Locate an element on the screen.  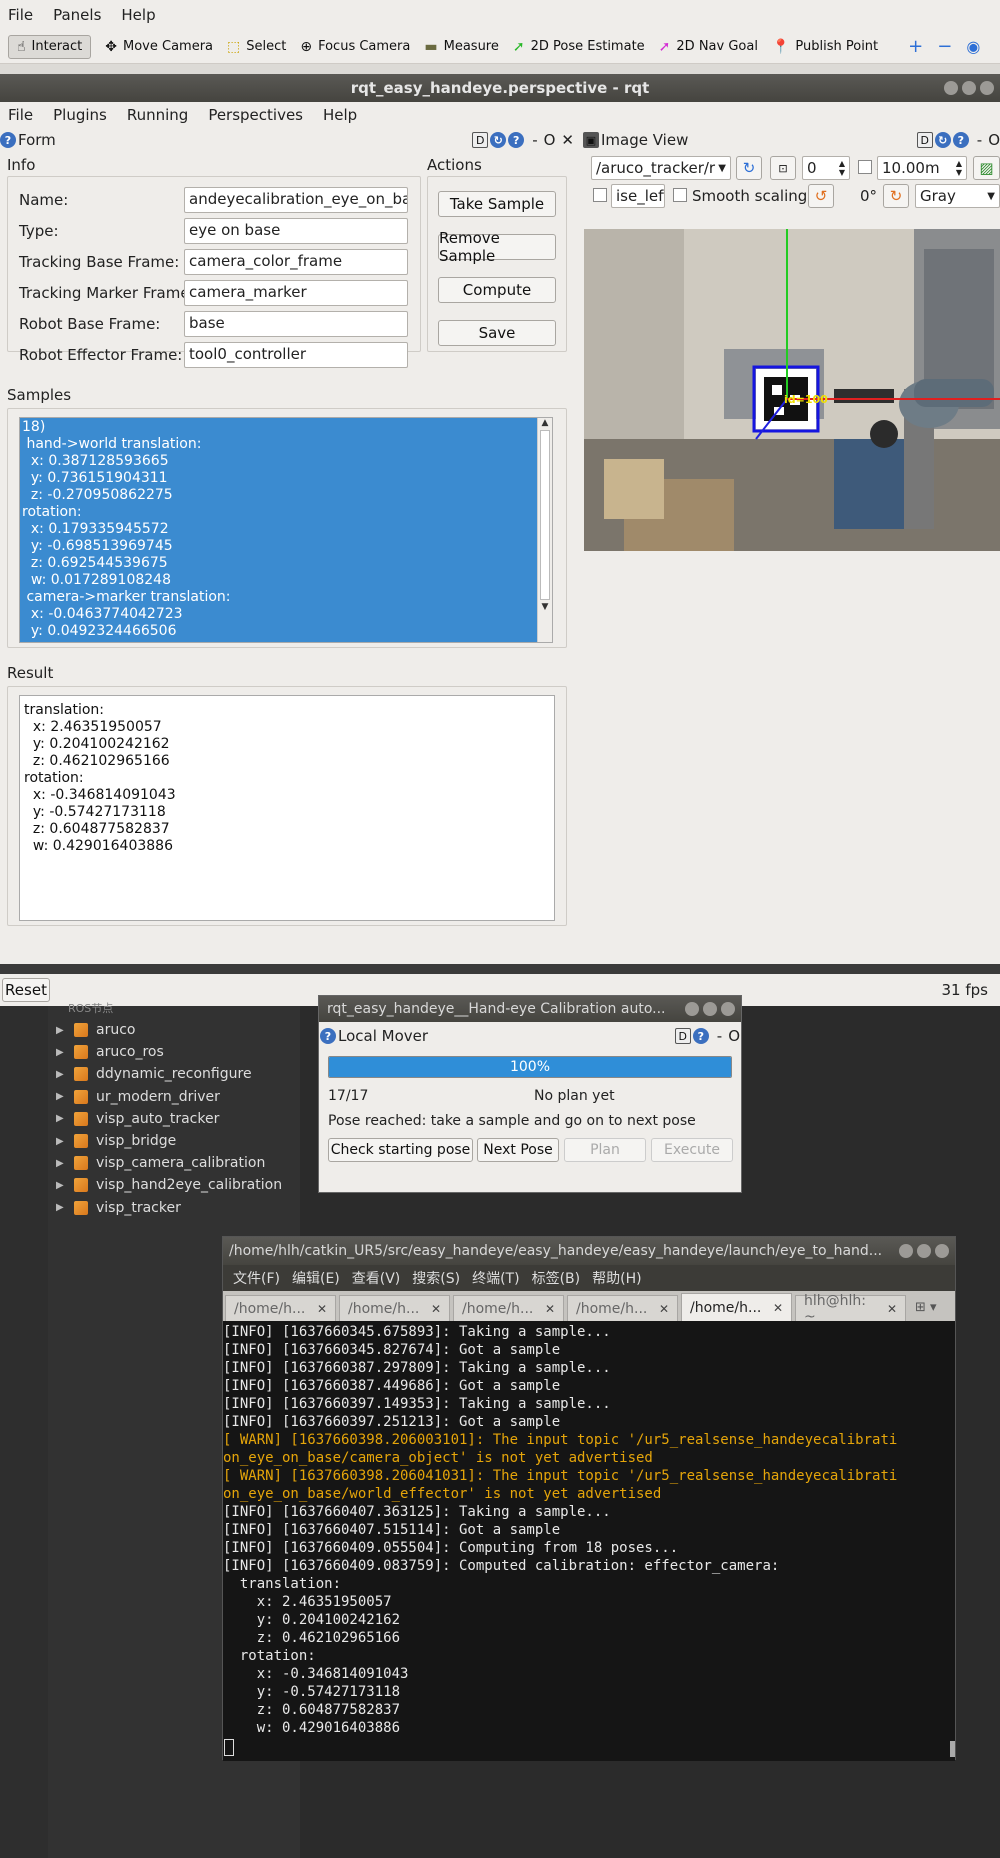
zoom-1-button: ⊡ is located at coordinates (783, 168).